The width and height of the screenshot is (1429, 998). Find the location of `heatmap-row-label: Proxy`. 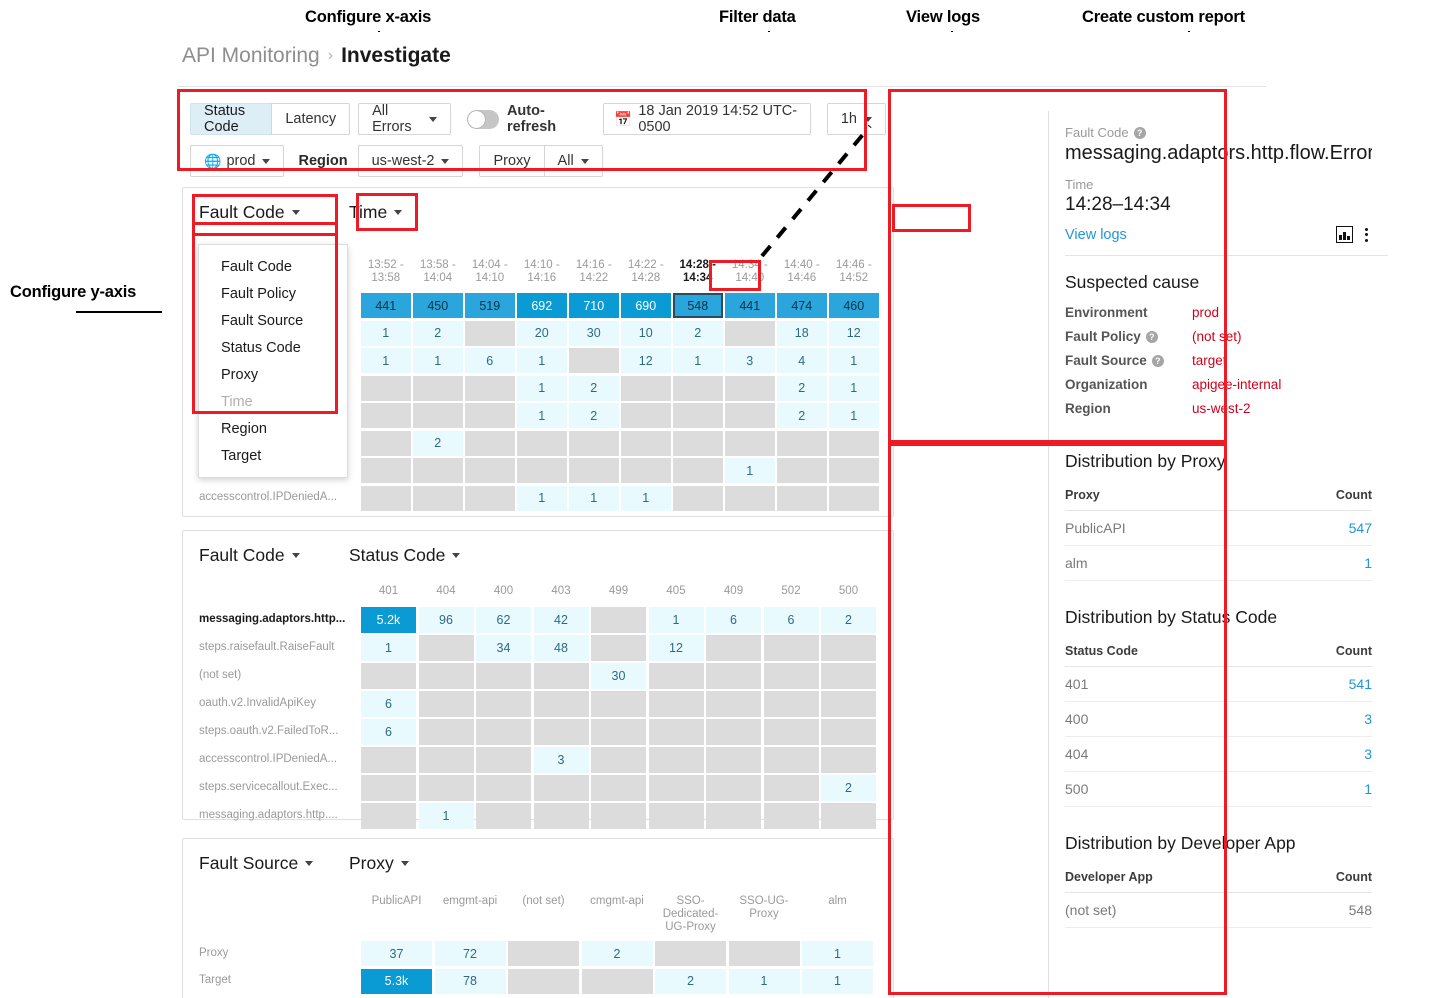

heatmap-row-label: Proxy is located at coordinates (275, 953).